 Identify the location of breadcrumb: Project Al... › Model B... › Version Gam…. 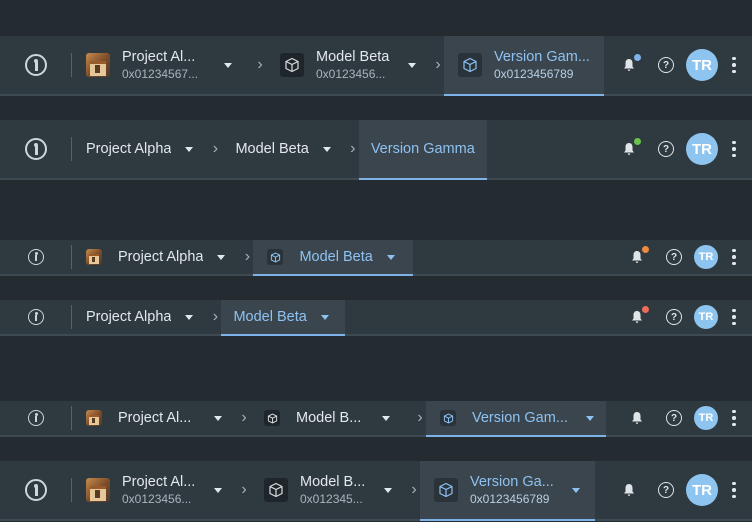
(339, 419).